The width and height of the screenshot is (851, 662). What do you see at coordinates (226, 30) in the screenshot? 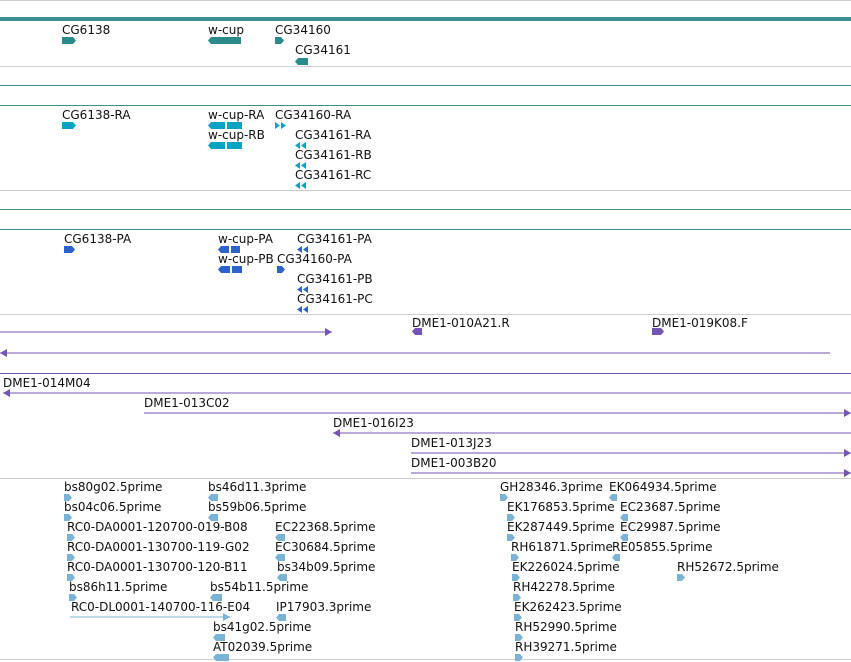
I see `feature-label: w-cup` at bounding box center [226, 30].